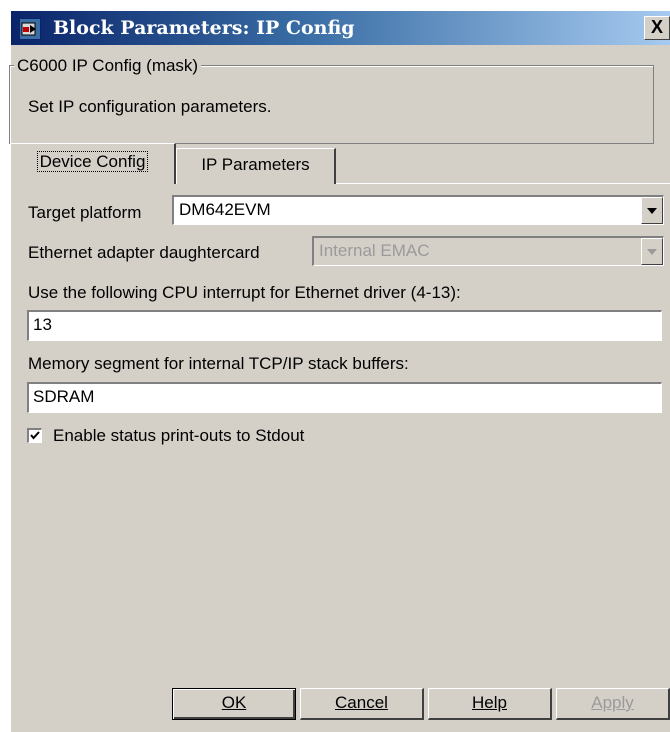 The height and width of the screenshot is (732, 670). What do you see at coordinates (144, 252) in the screenshot?
I see `ethernet-adapter-label: Ethernet adapter daughtercard` at bounding box center [144, 252].